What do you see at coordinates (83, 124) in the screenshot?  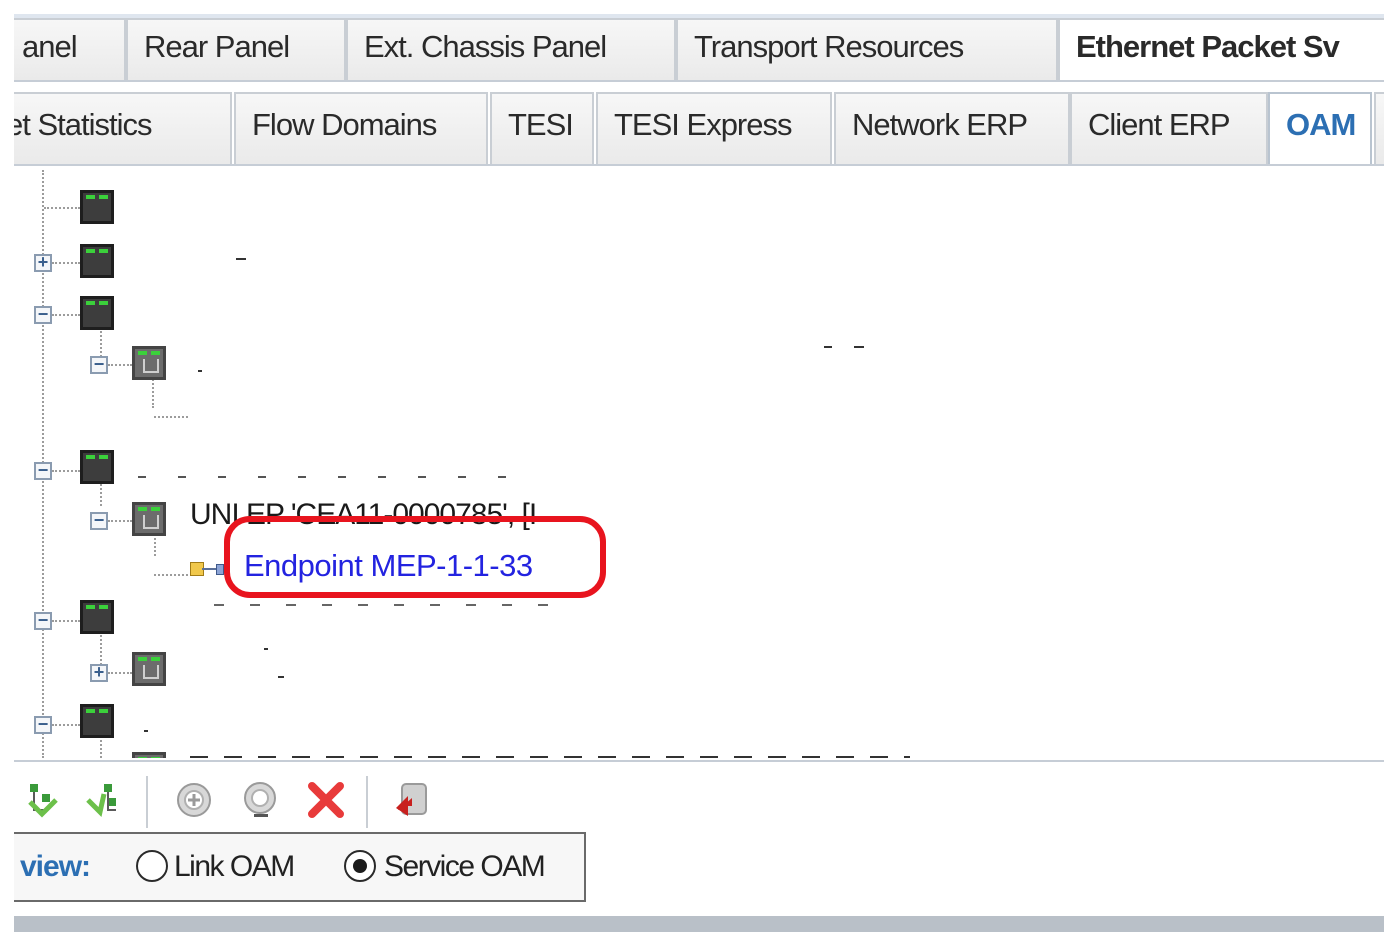 I see `tab-label: et Statistics` at bounding box center [83, 124].